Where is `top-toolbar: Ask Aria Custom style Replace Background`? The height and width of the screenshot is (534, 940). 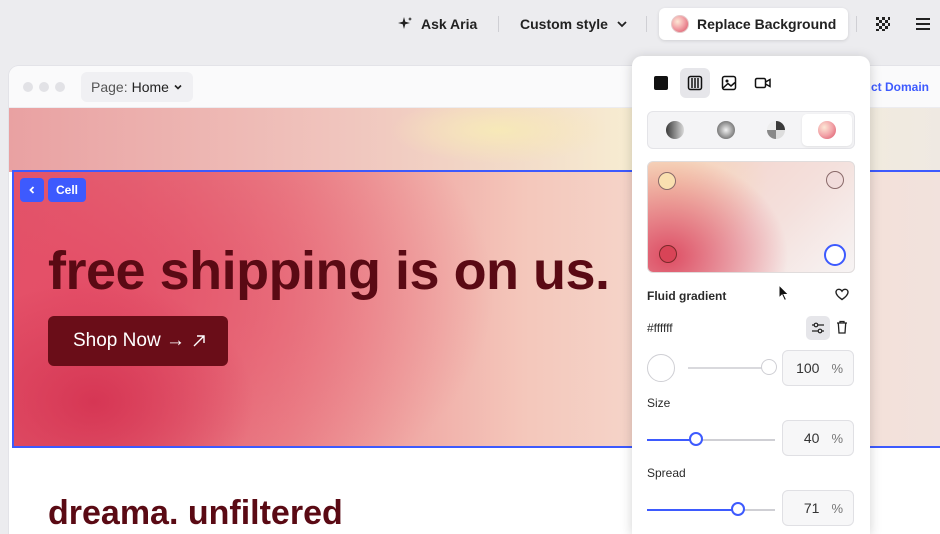
top-toolbar: Ask Aria Custom style Replace Background is located at coordinates (470, 24).